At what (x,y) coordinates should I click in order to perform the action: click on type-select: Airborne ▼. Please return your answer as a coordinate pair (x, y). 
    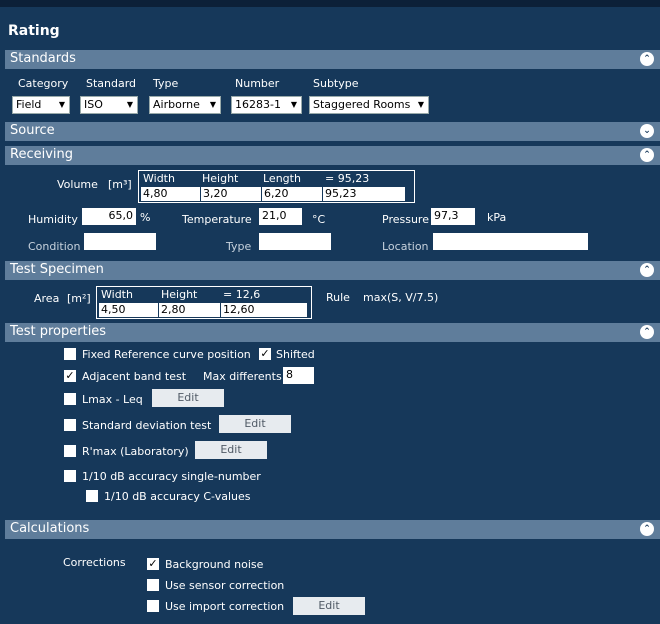
    Looking at the image, I should click on (185, 105).